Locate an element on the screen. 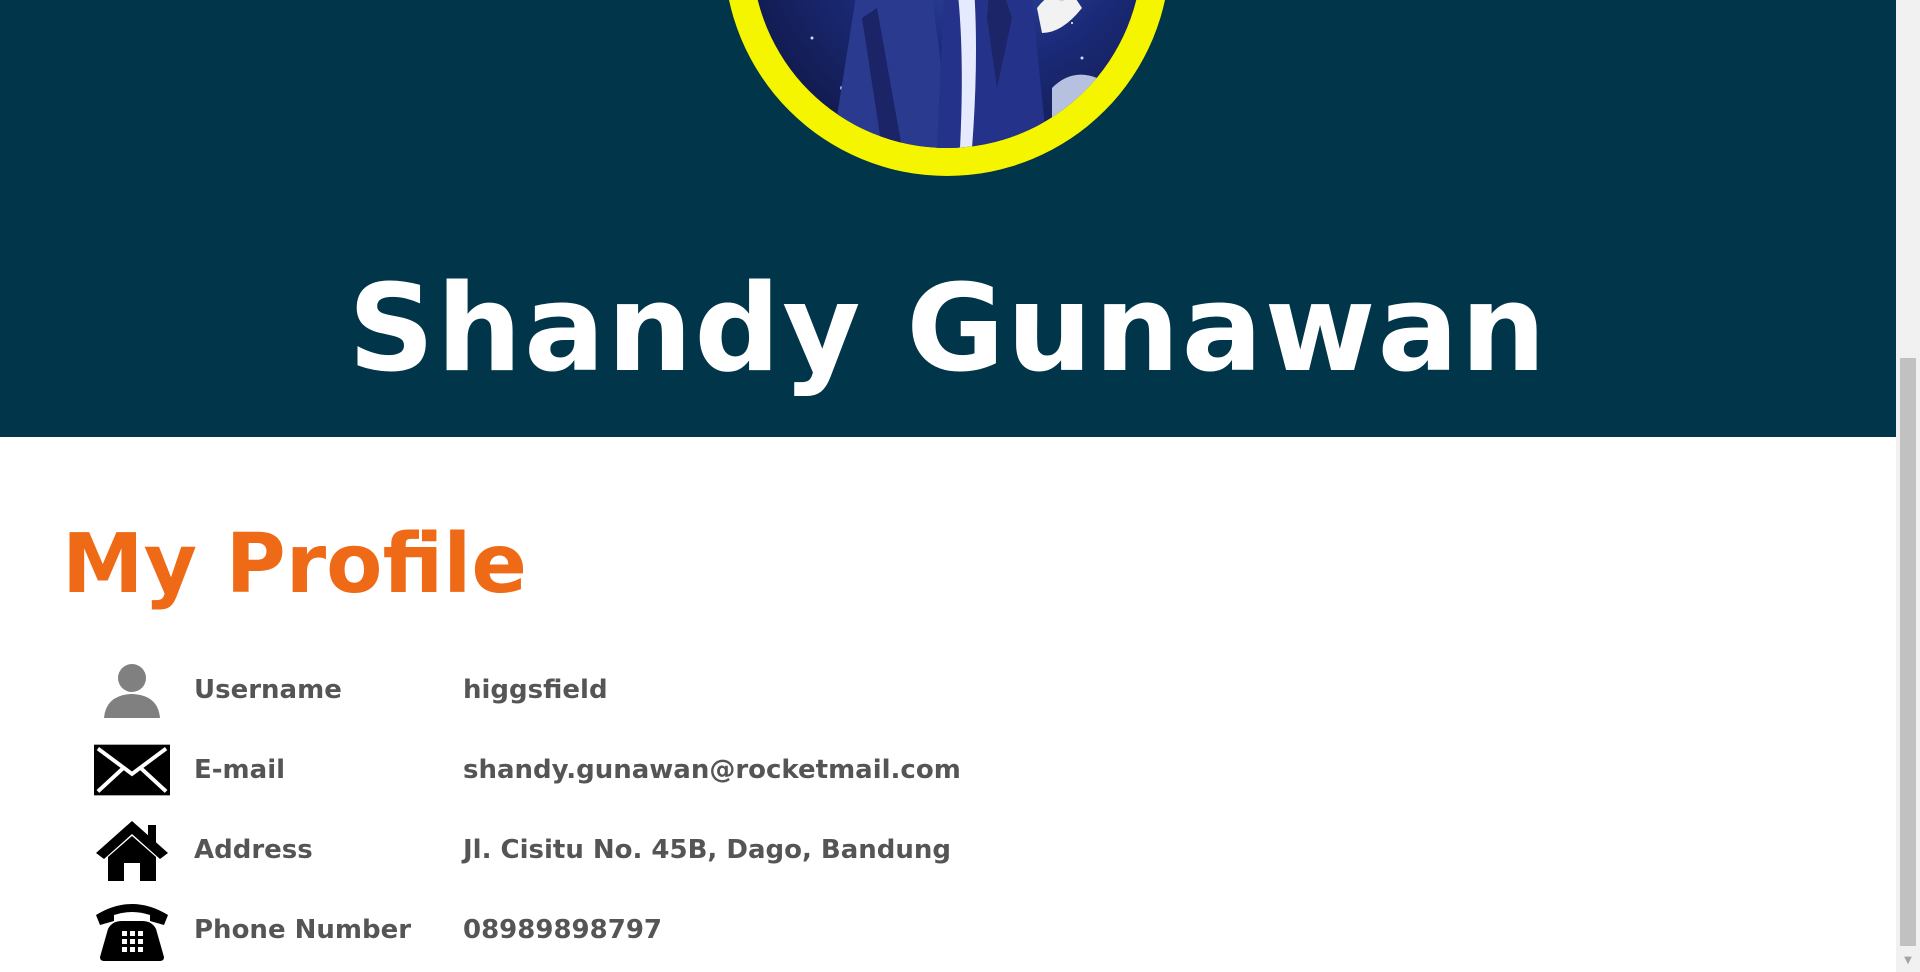  email-label: E-mail is located at coordinates (240, 770).